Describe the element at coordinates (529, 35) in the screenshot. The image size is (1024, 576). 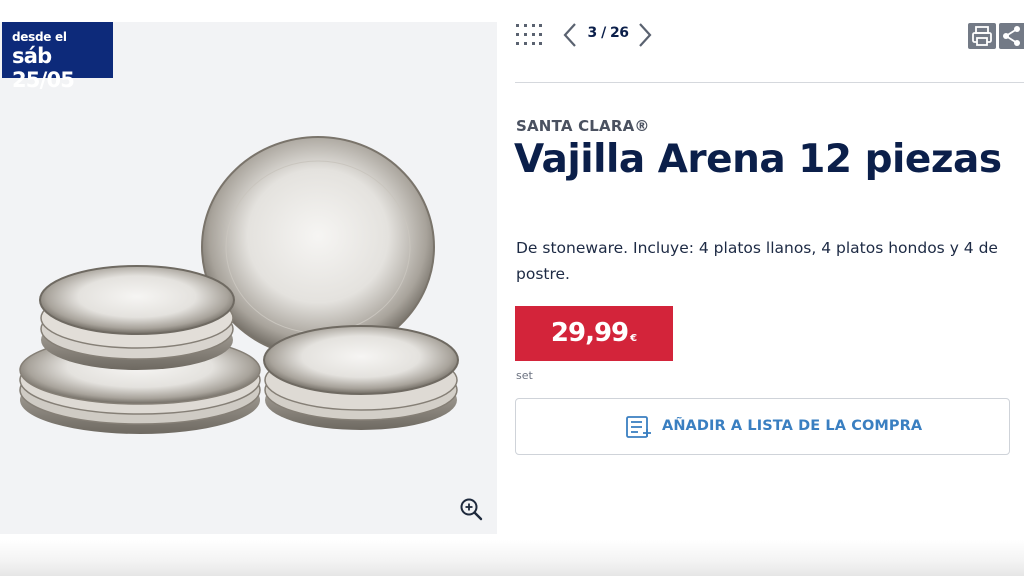
I see `grid-icon` at that location.